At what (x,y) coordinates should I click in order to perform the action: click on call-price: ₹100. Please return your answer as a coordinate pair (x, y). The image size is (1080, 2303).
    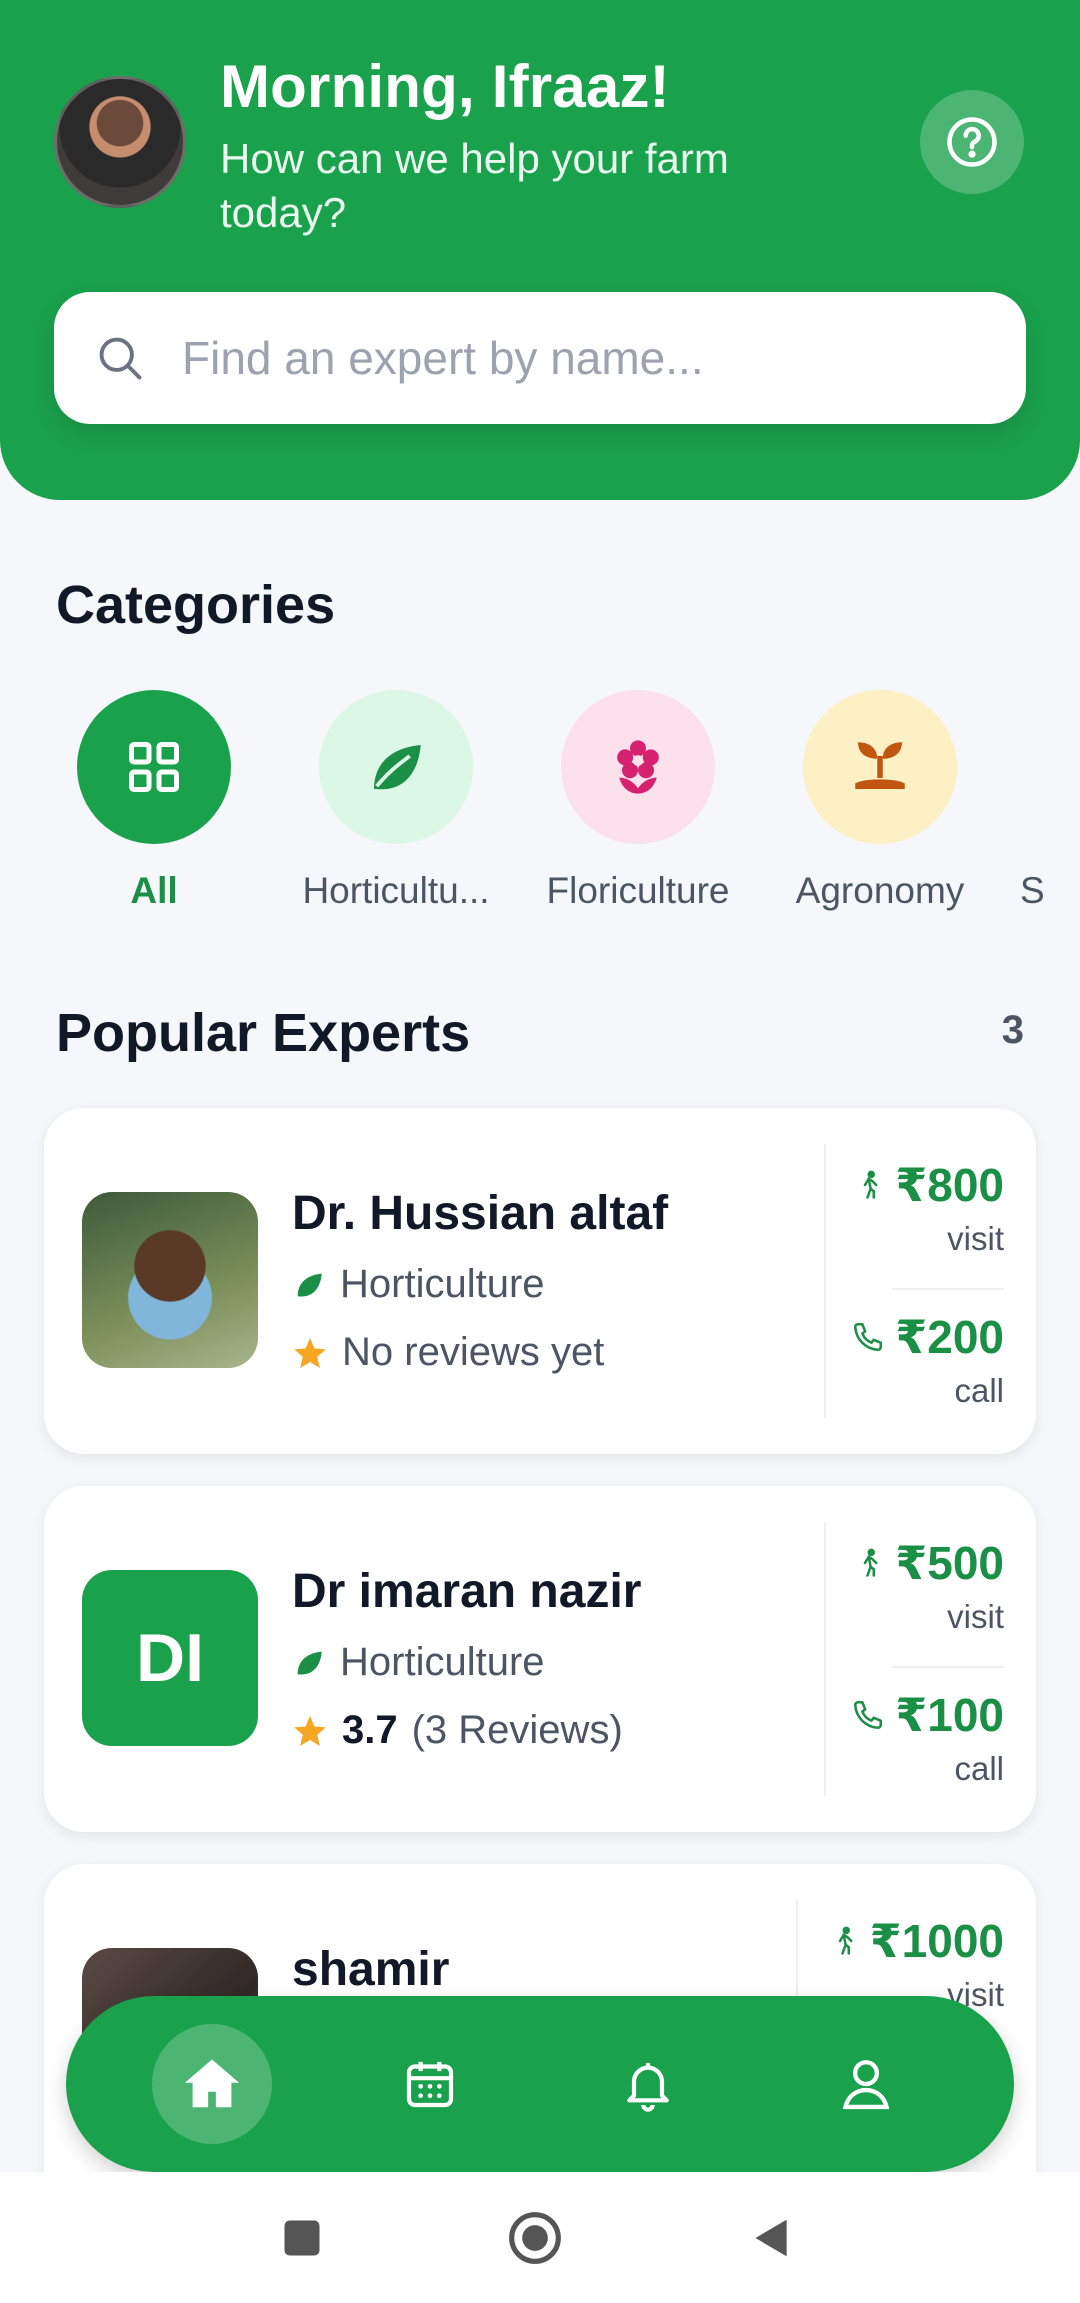
    Looking at the image, I should click on (927, 1715).